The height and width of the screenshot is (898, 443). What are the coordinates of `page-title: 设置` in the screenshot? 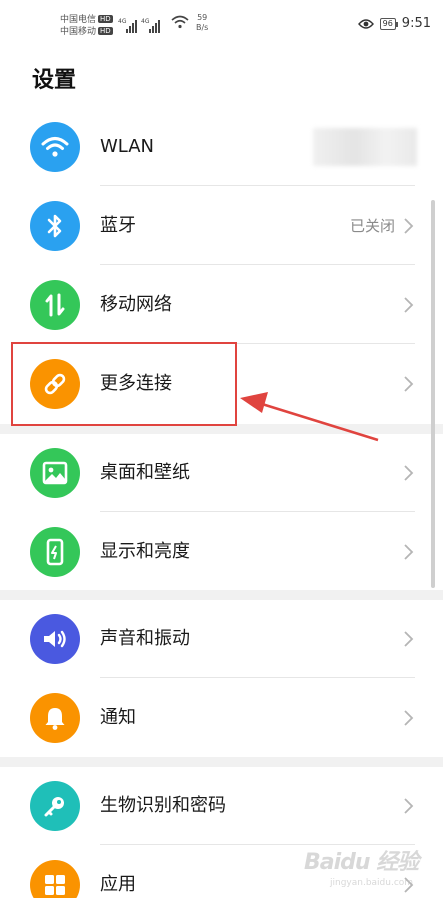 It's located at (54, 80).